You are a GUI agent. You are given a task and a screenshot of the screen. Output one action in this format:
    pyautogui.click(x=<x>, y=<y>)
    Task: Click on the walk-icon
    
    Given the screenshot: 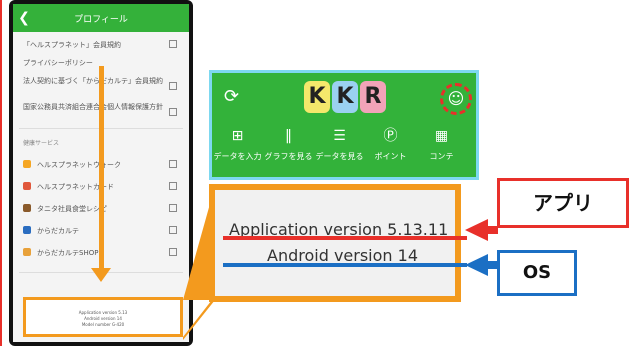 What is the action you would take?
    pyautogui.click(x=27, y=164)
    